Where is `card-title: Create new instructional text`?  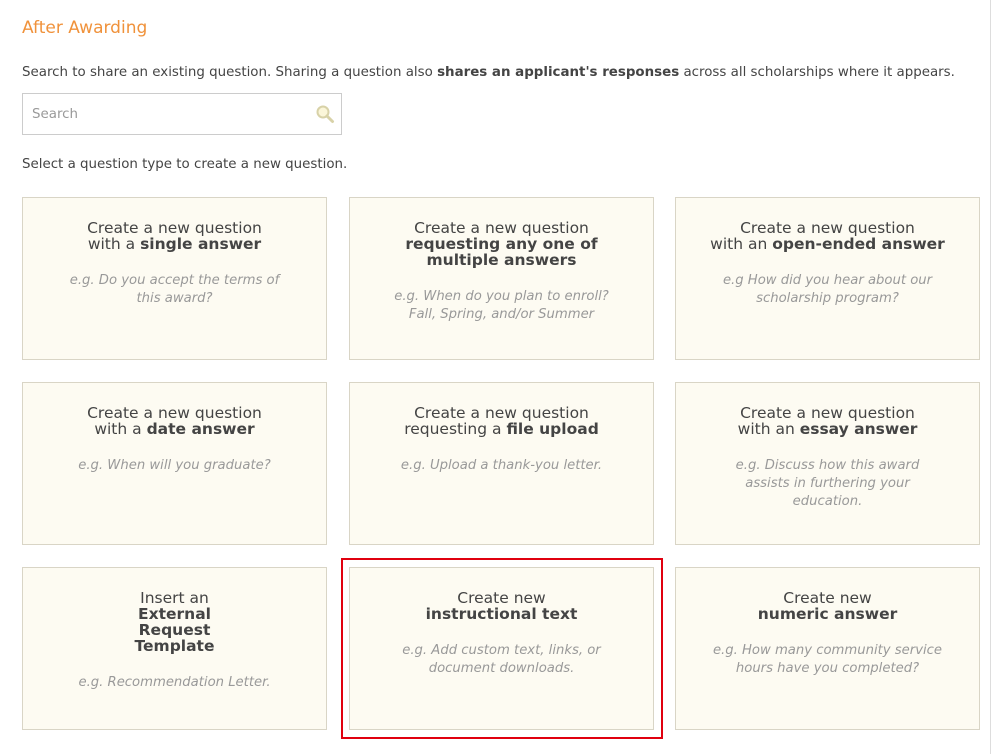
card-title: Create new instructional text is located at coordinates (501, 606).